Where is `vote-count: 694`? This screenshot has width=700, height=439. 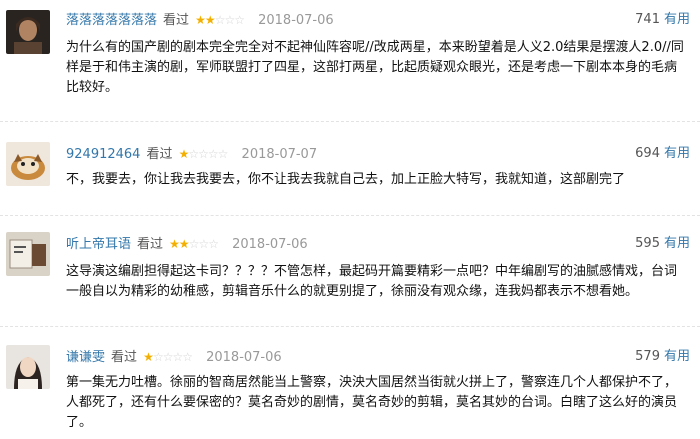 vote-count: 694 is located at coordinates (647, 153).